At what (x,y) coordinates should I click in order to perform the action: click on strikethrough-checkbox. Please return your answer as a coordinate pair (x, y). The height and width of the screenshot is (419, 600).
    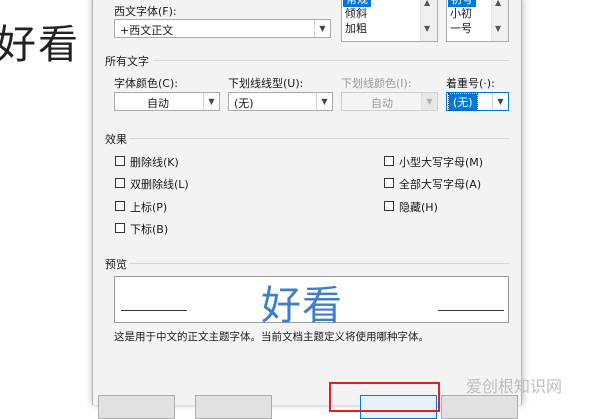
    Looking at the image, I should click on (120, 161).